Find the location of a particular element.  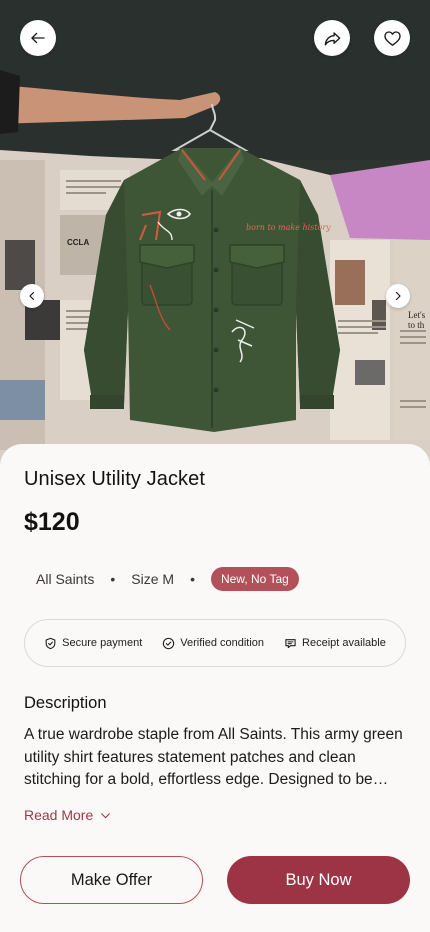

buy-now-label: Buy Now is located at coordinates (318, 879).